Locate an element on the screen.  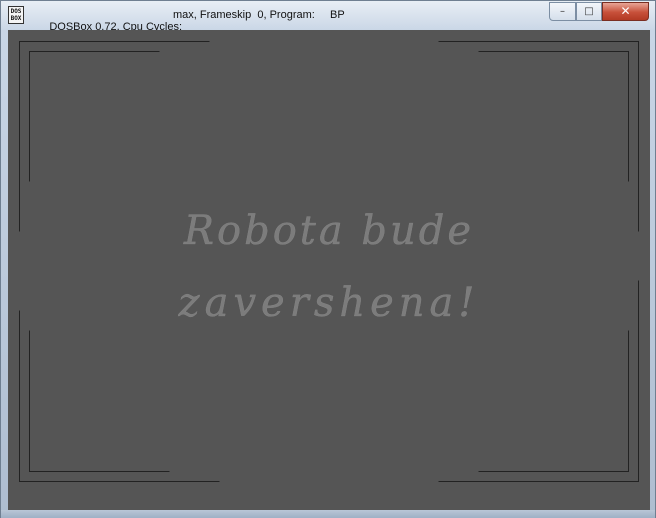
frame-corner-top-left-outer is located at coordinates (114, 136).